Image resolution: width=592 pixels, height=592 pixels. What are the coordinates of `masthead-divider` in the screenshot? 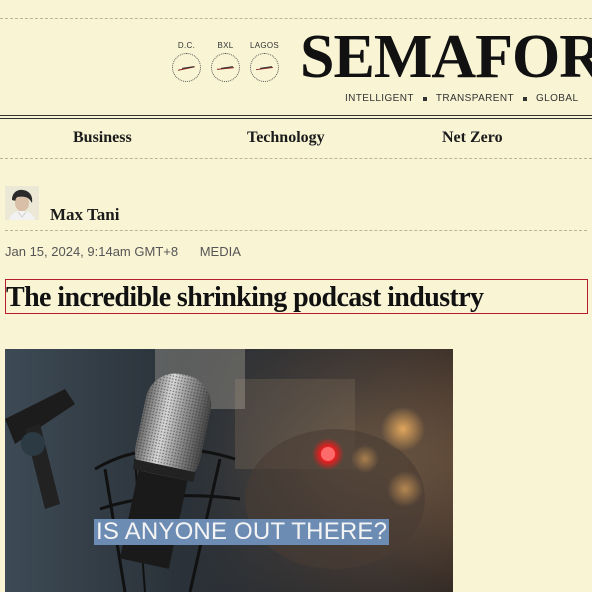 It's located at (296, 117).